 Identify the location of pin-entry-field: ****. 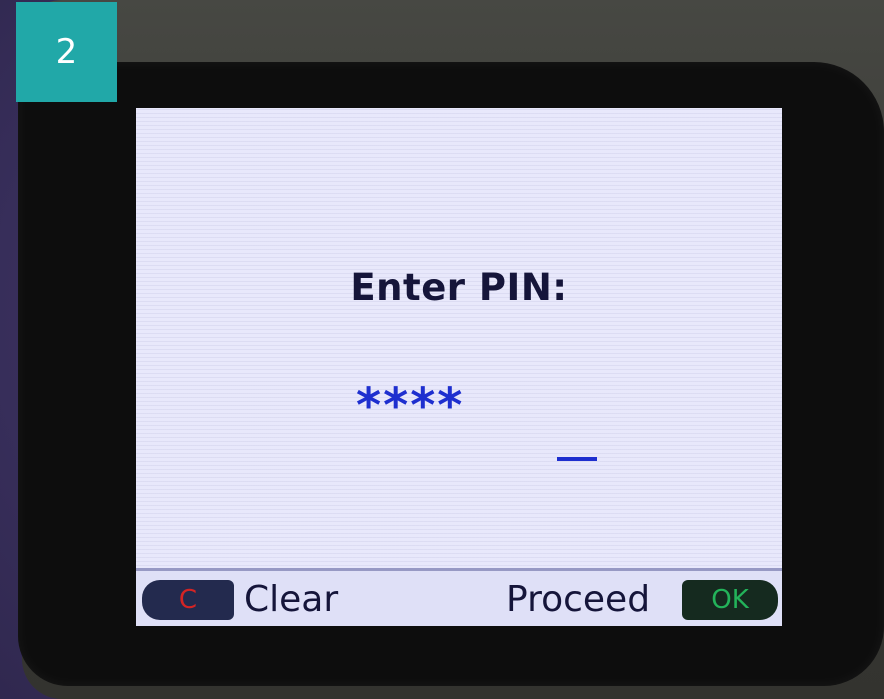
(410, 406).